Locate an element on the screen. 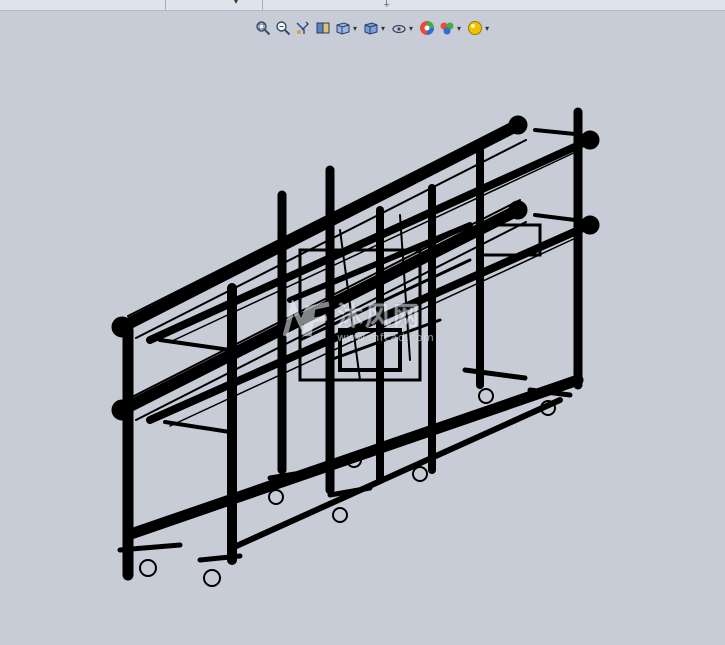  pin-icon: ⍊ is located at coordinates (386, 4).